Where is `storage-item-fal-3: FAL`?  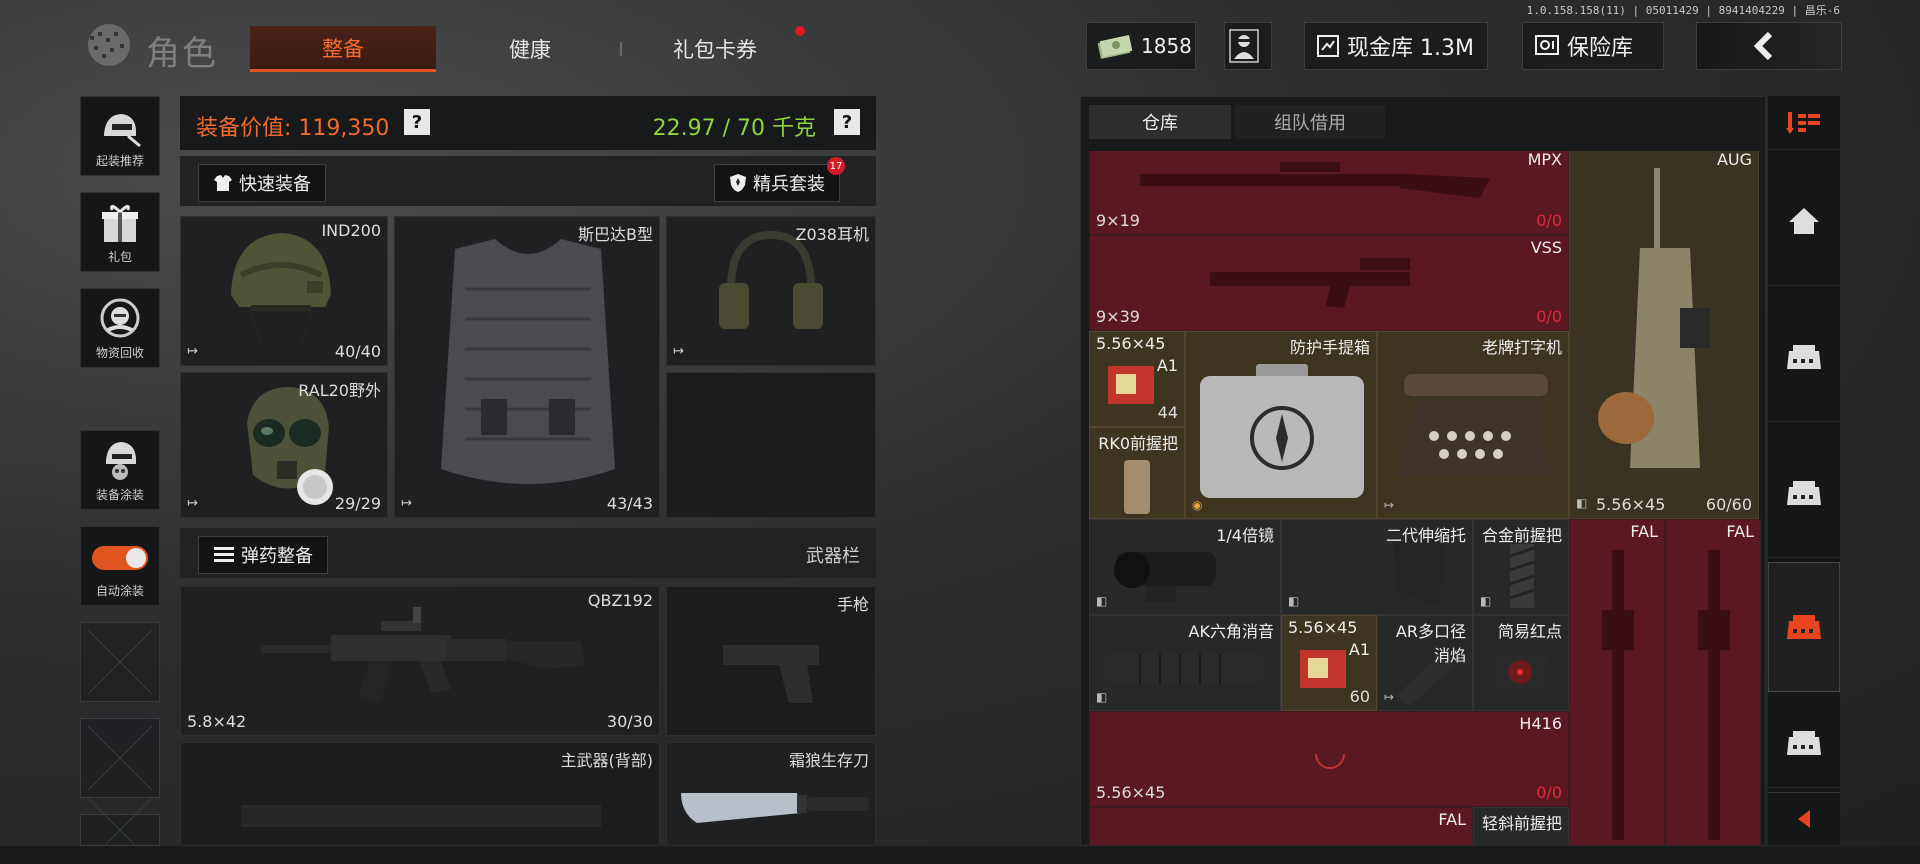
storage-item-fal-3: FAL is located at coordinates (1281, 826).